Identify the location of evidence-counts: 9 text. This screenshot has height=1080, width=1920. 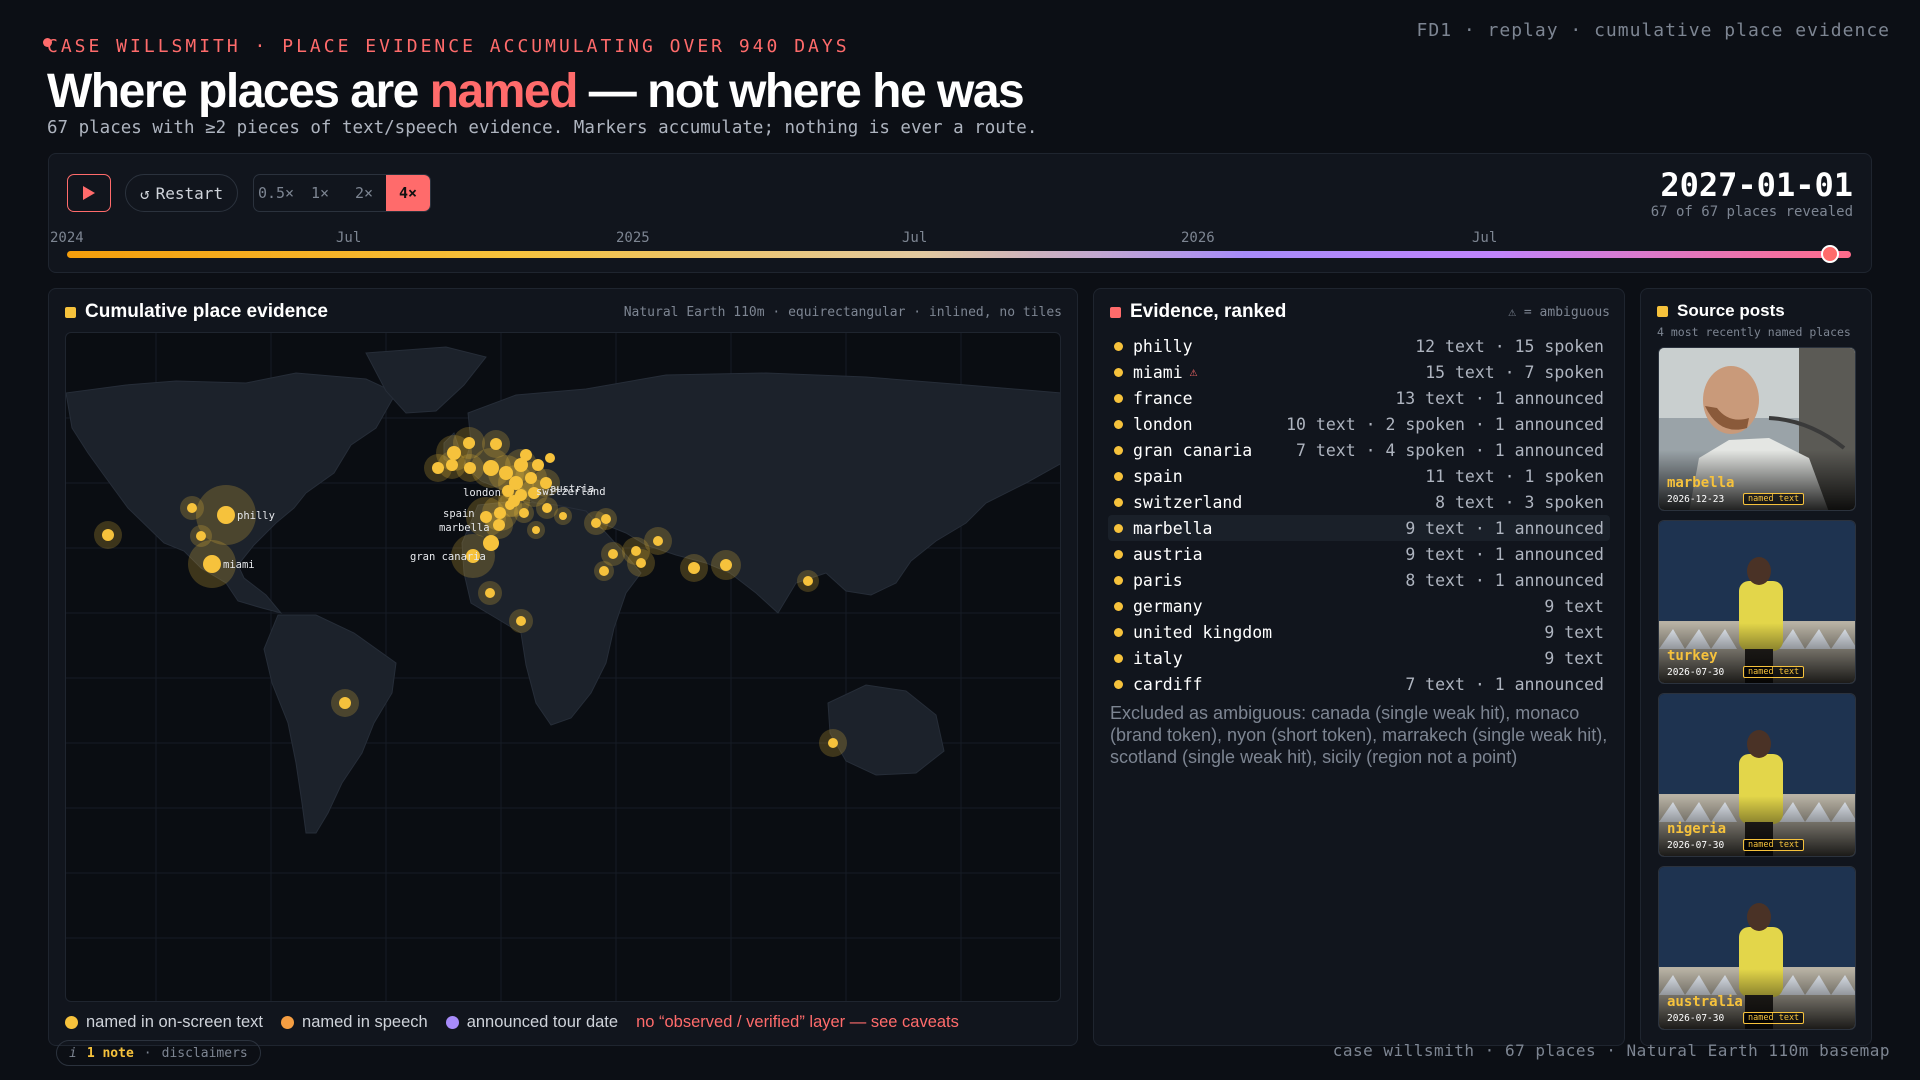
(1574, 632).